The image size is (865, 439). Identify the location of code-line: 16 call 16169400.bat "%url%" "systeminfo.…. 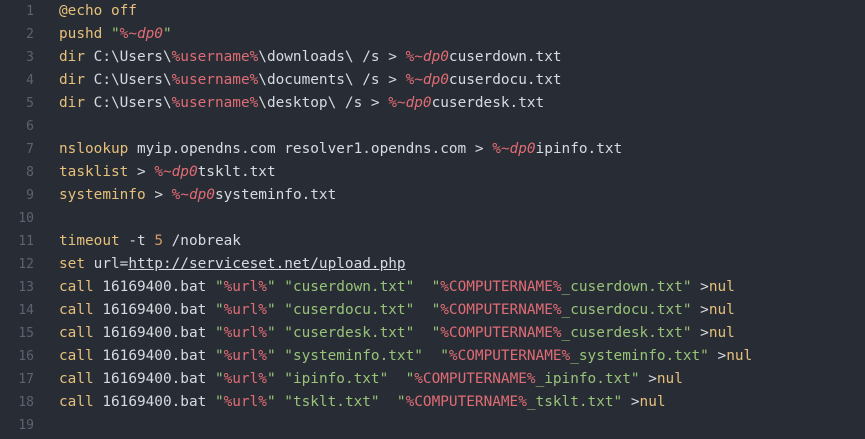
(432, 356).